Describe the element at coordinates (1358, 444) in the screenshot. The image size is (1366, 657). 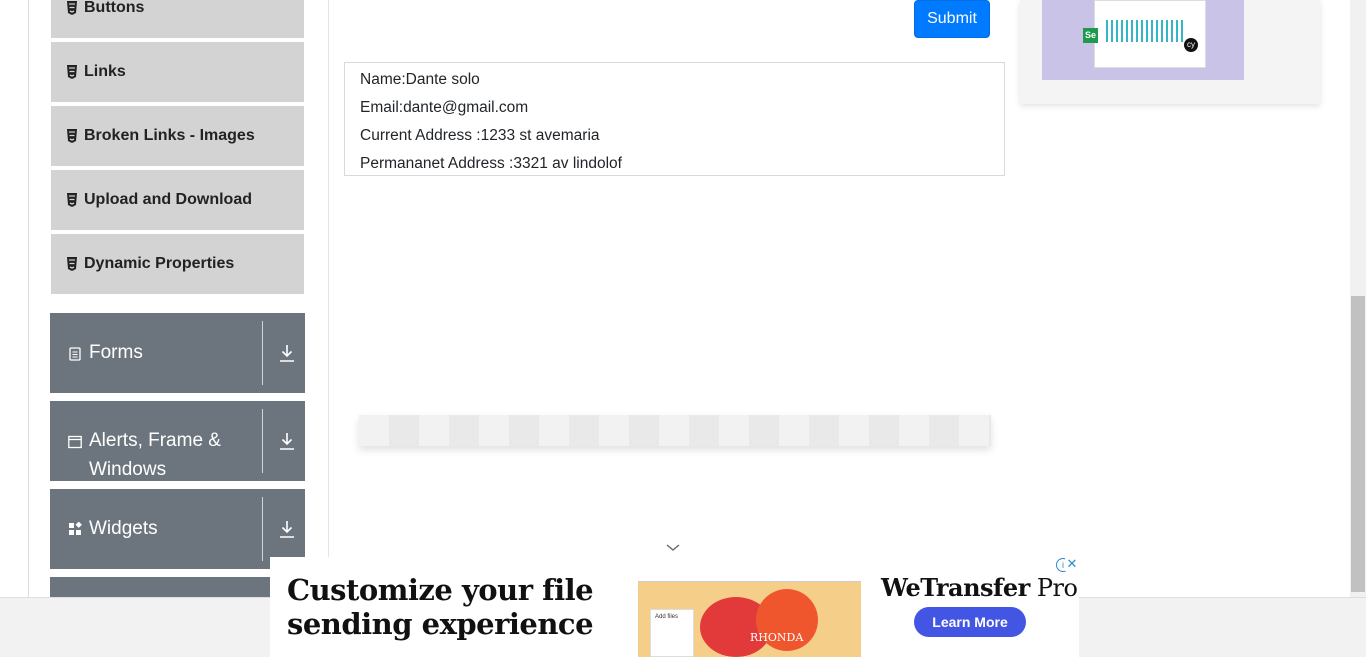
I see `scrollbar-thumb` at that location.